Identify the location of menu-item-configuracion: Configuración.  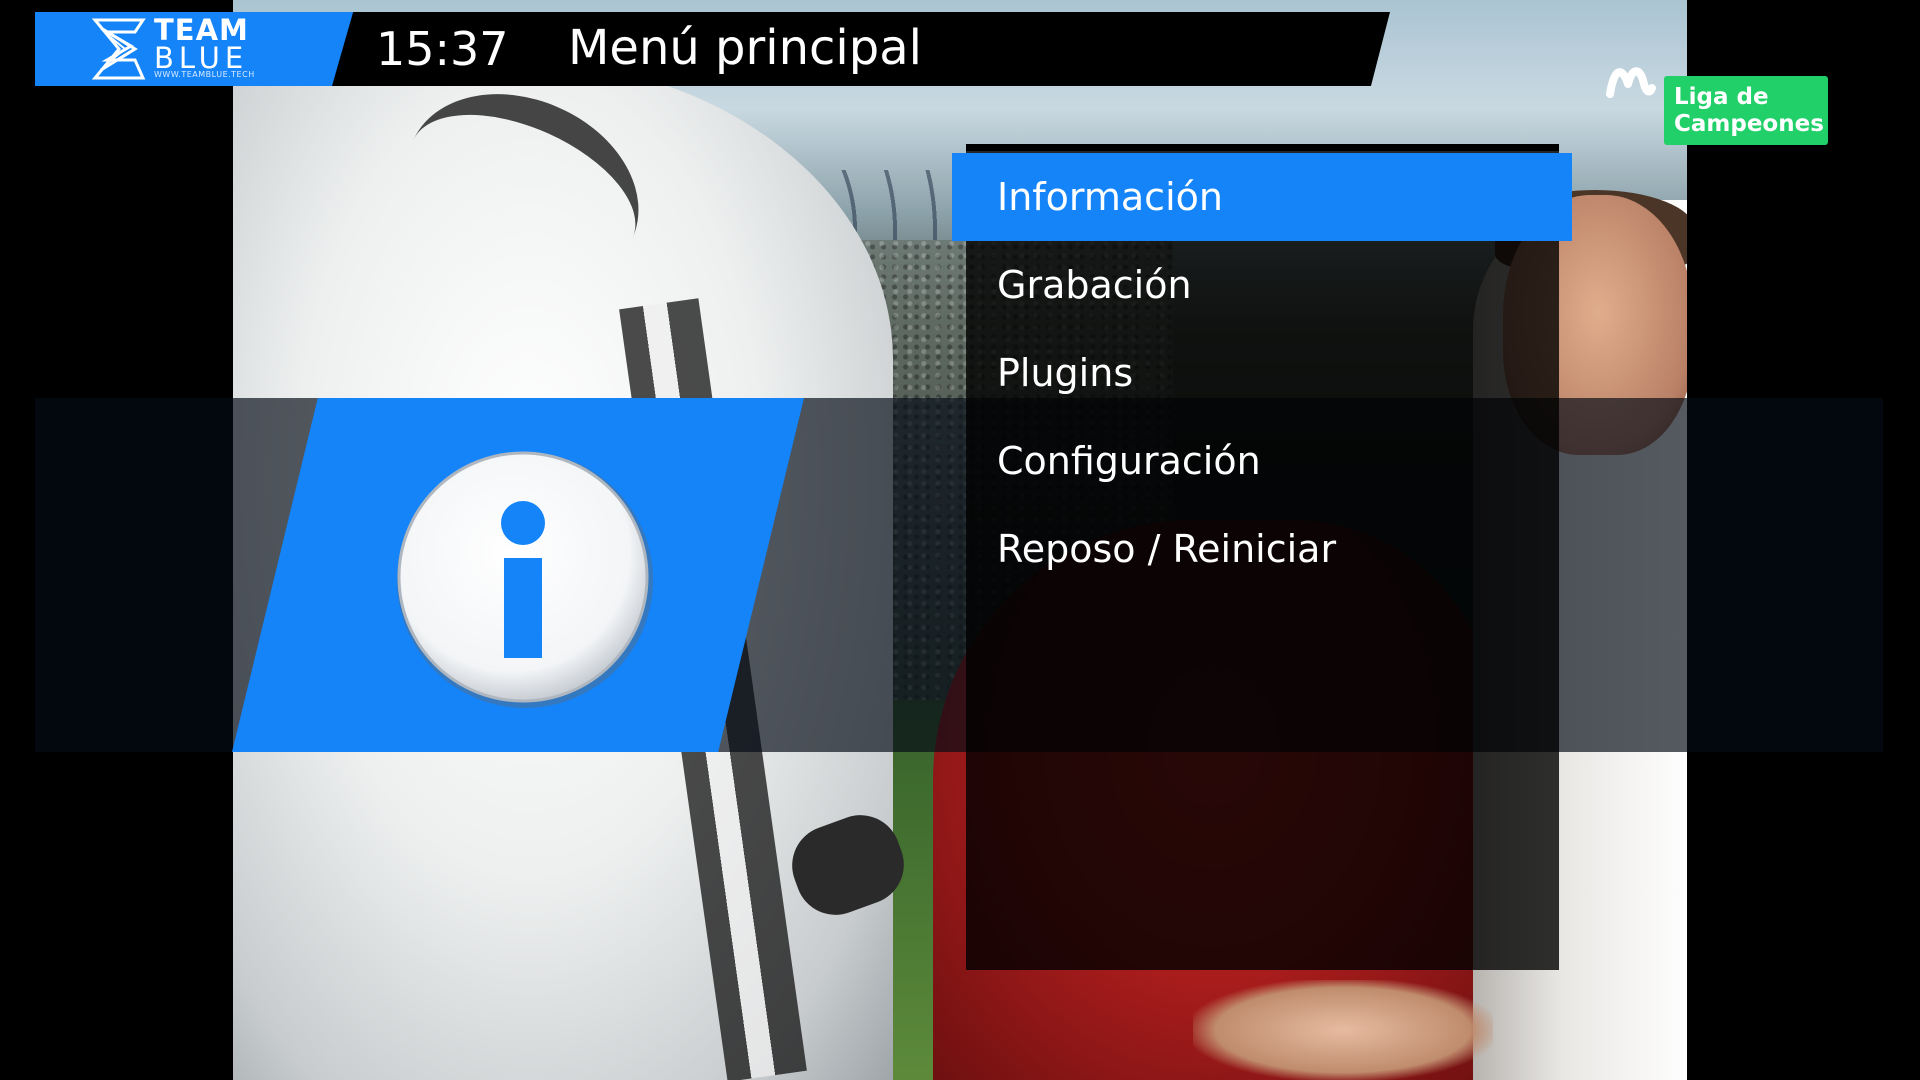
(1262, 461).